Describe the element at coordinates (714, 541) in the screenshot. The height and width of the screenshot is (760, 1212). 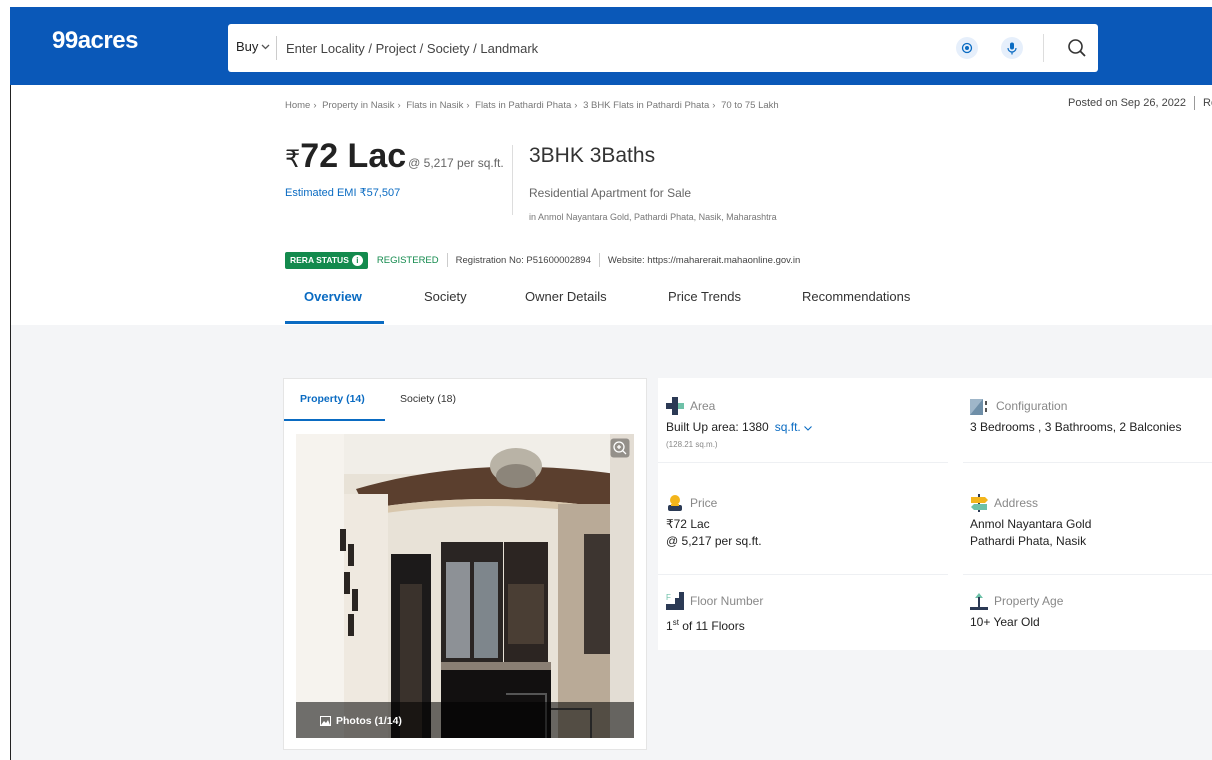
I see `price-per-sqft-value: @ 5,217 per sq.ft.` at that location.